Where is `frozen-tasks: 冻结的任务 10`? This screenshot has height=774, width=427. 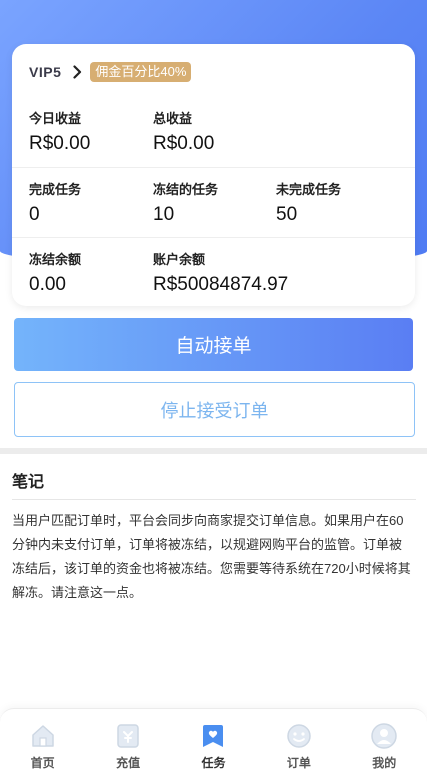 frozen-tasks: 冻结的任务 10 is located at coordinates (185, 204).